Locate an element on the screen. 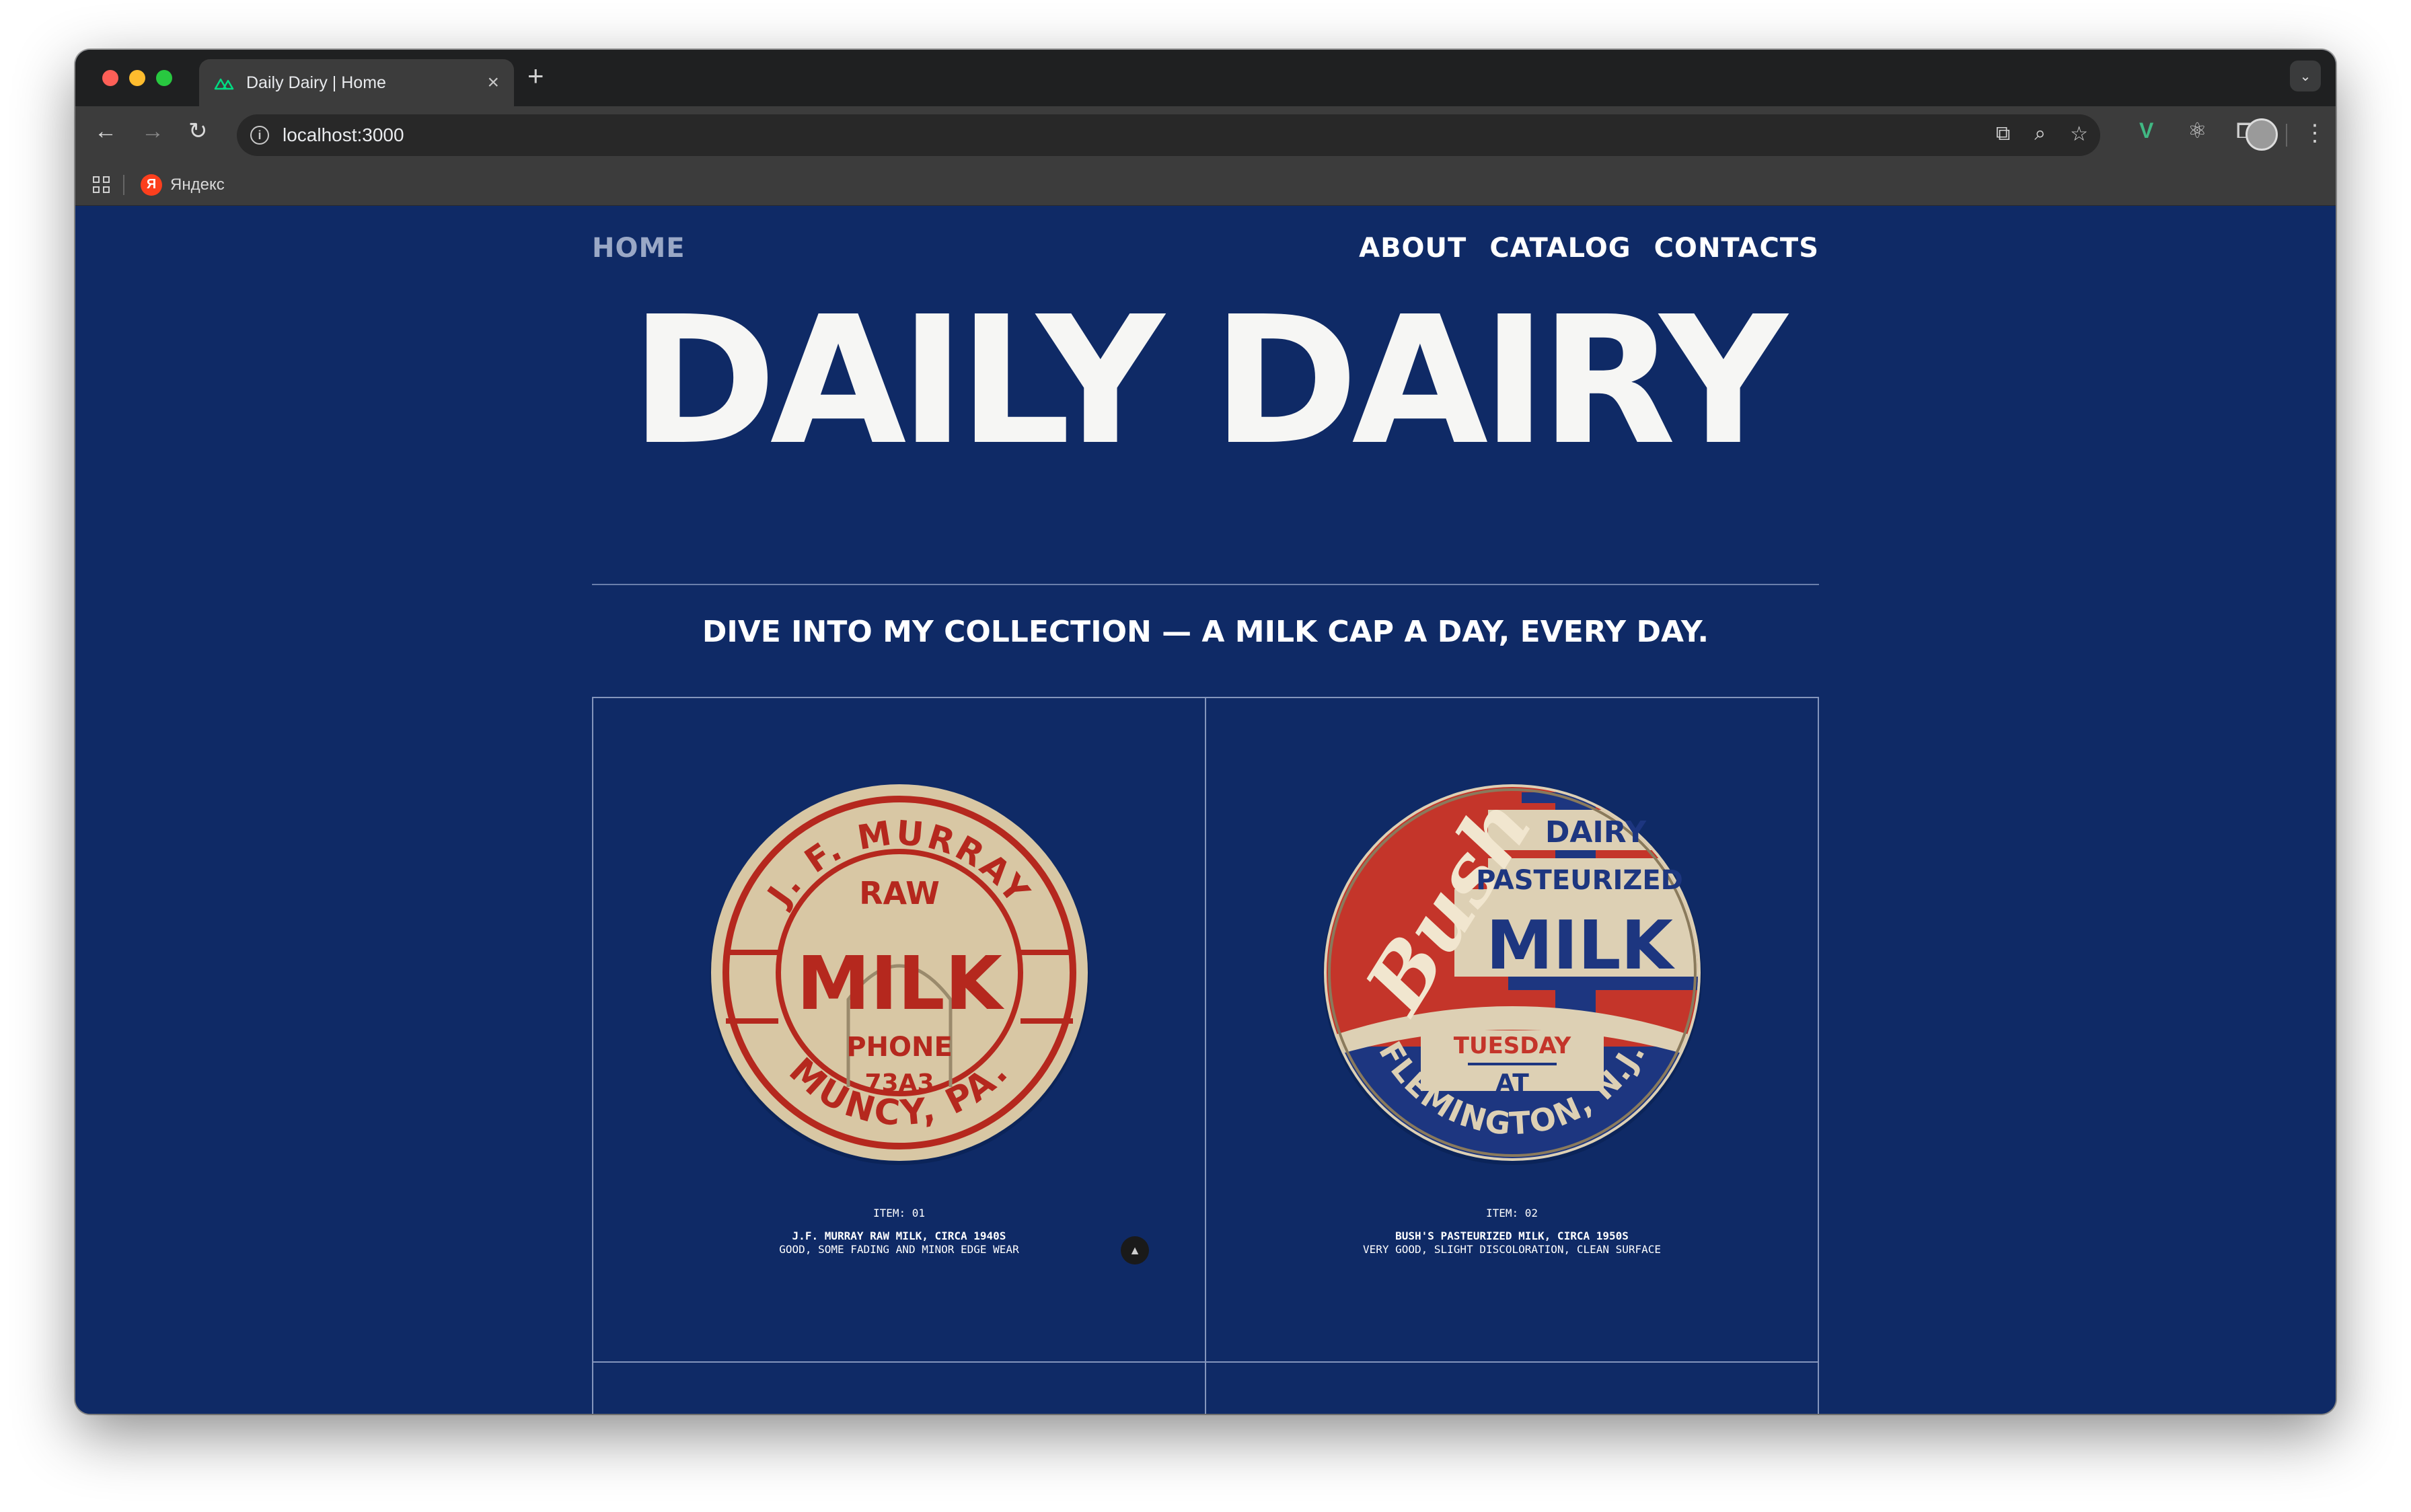 The image size is (2411, 1512). apps-grid-icon is located at coordinates (102, 184).